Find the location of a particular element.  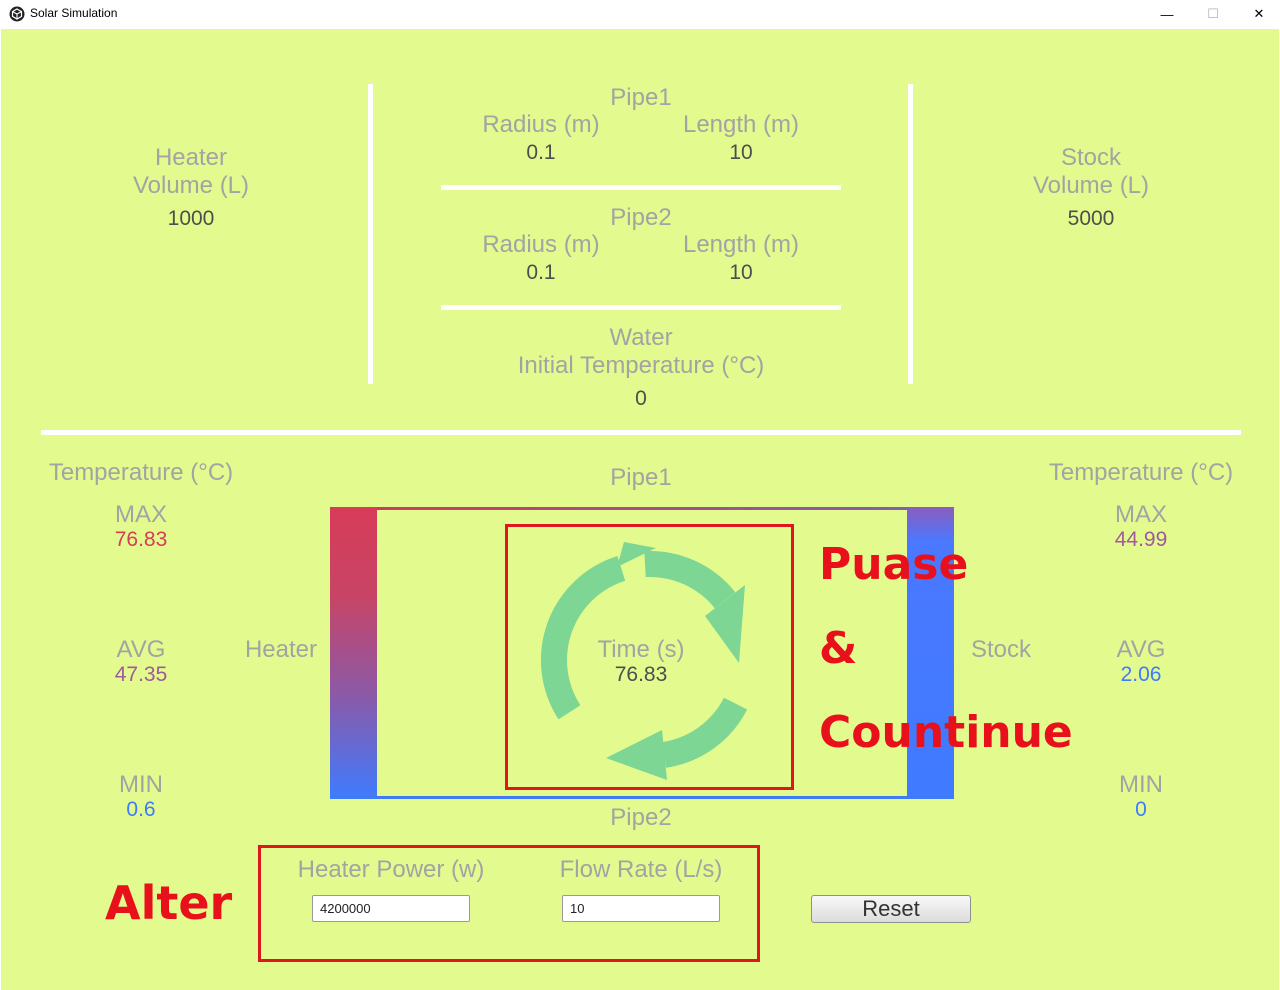

heater-max-value: 76.83 is located at coordinates (141, 539).